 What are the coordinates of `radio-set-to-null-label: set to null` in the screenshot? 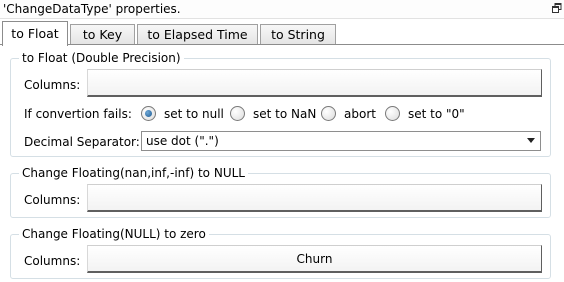 It's located at (194, 114).